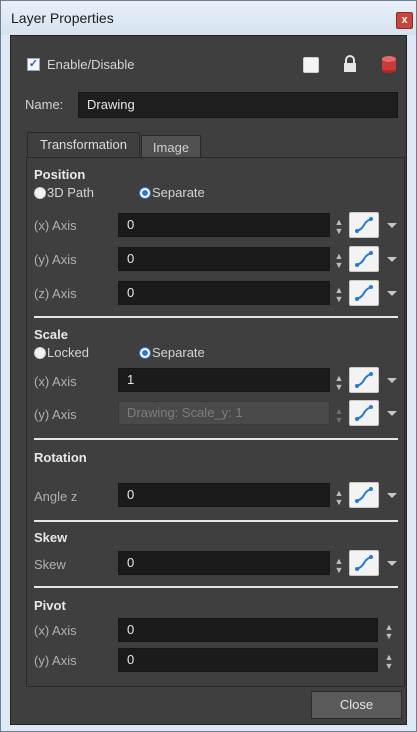  I want to click on title-bar: Layer Properties x, so click(208, 18).